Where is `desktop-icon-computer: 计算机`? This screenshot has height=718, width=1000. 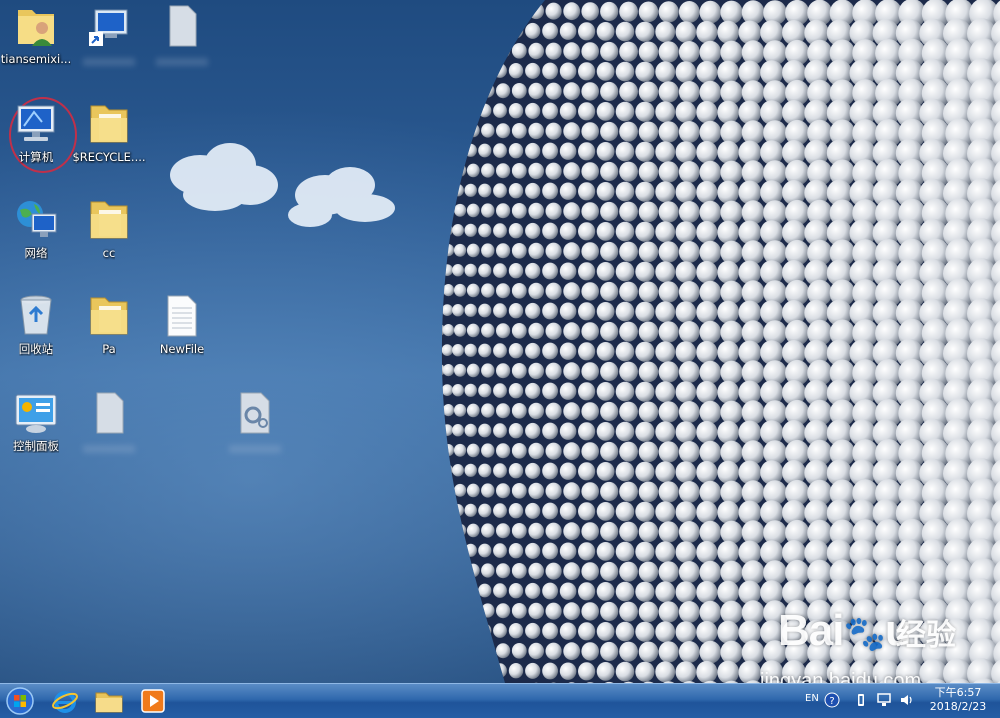 desktop-icon-computer: 计算机 is located at coordinates (36, 140).